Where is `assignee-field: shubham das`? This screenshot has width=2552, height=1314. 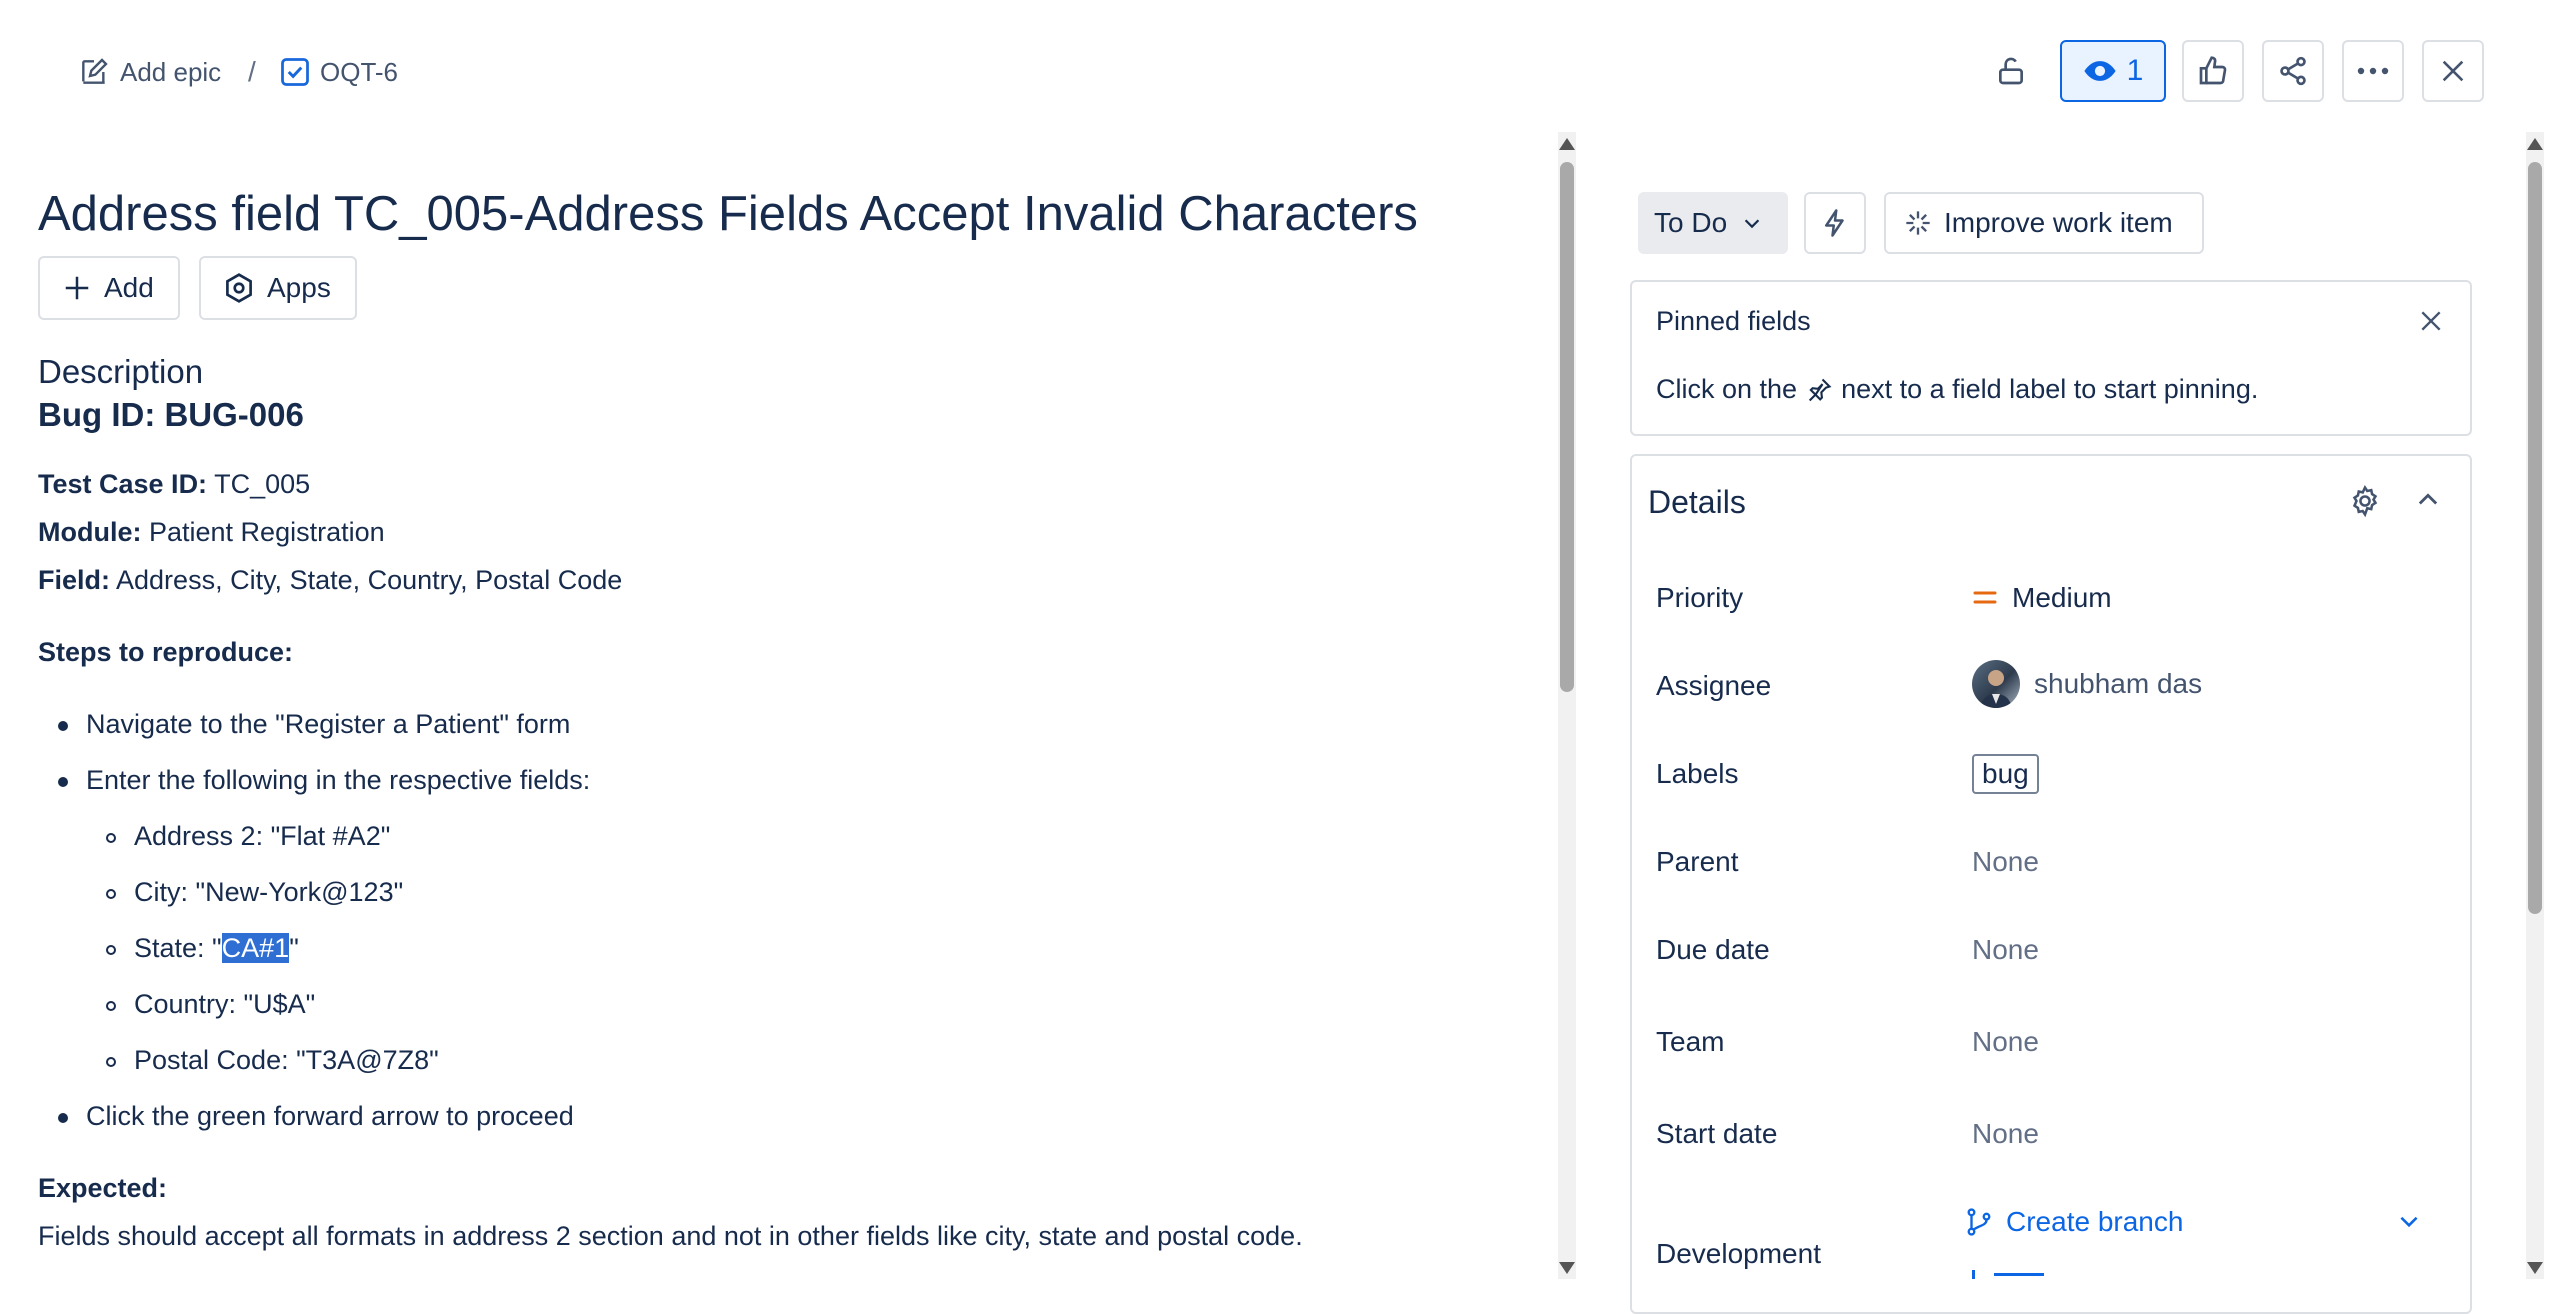
assignee-field: shubham das is located at coordinates (2087, 684).